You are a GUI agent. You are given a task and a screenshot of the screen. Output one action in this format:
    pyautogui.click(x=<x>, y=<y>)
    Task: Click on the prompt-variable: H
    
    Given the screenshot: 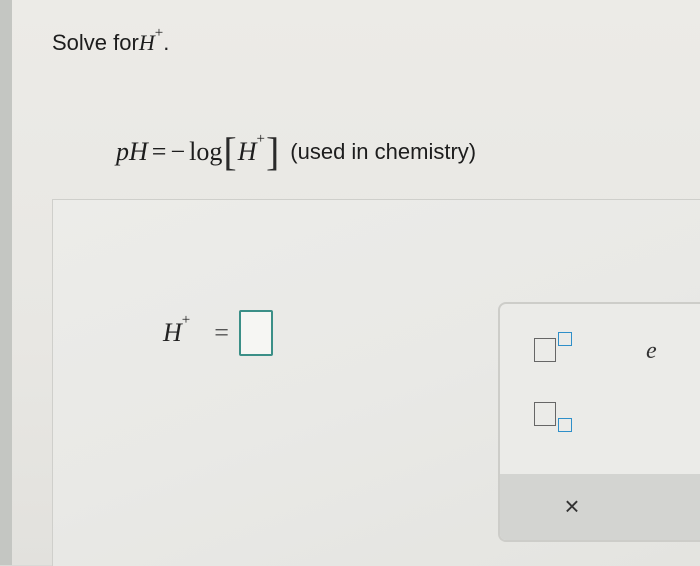 What is the action you would take?
    pyautogui.click(x=146, y=42)
    